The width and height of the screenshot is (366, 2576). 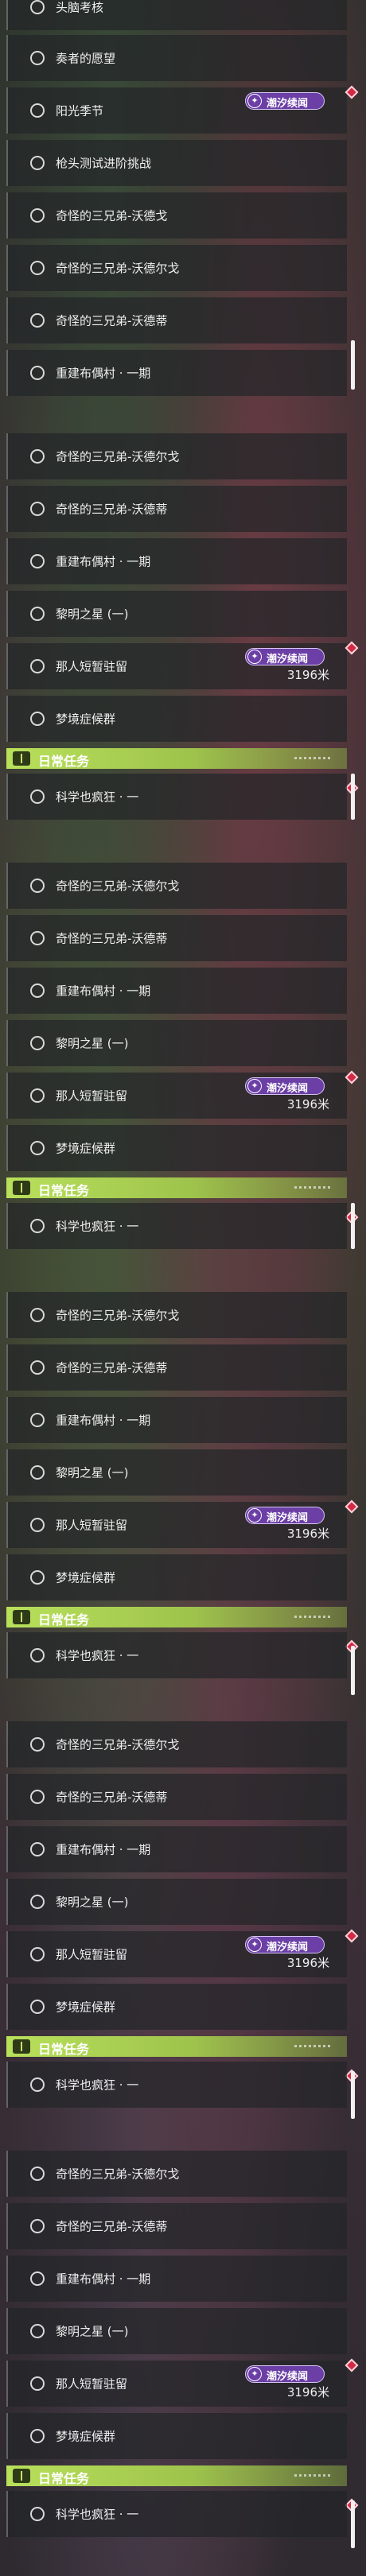 I want to click on quest-label: 那人短暂驻留, so click(x=92, y=2384).